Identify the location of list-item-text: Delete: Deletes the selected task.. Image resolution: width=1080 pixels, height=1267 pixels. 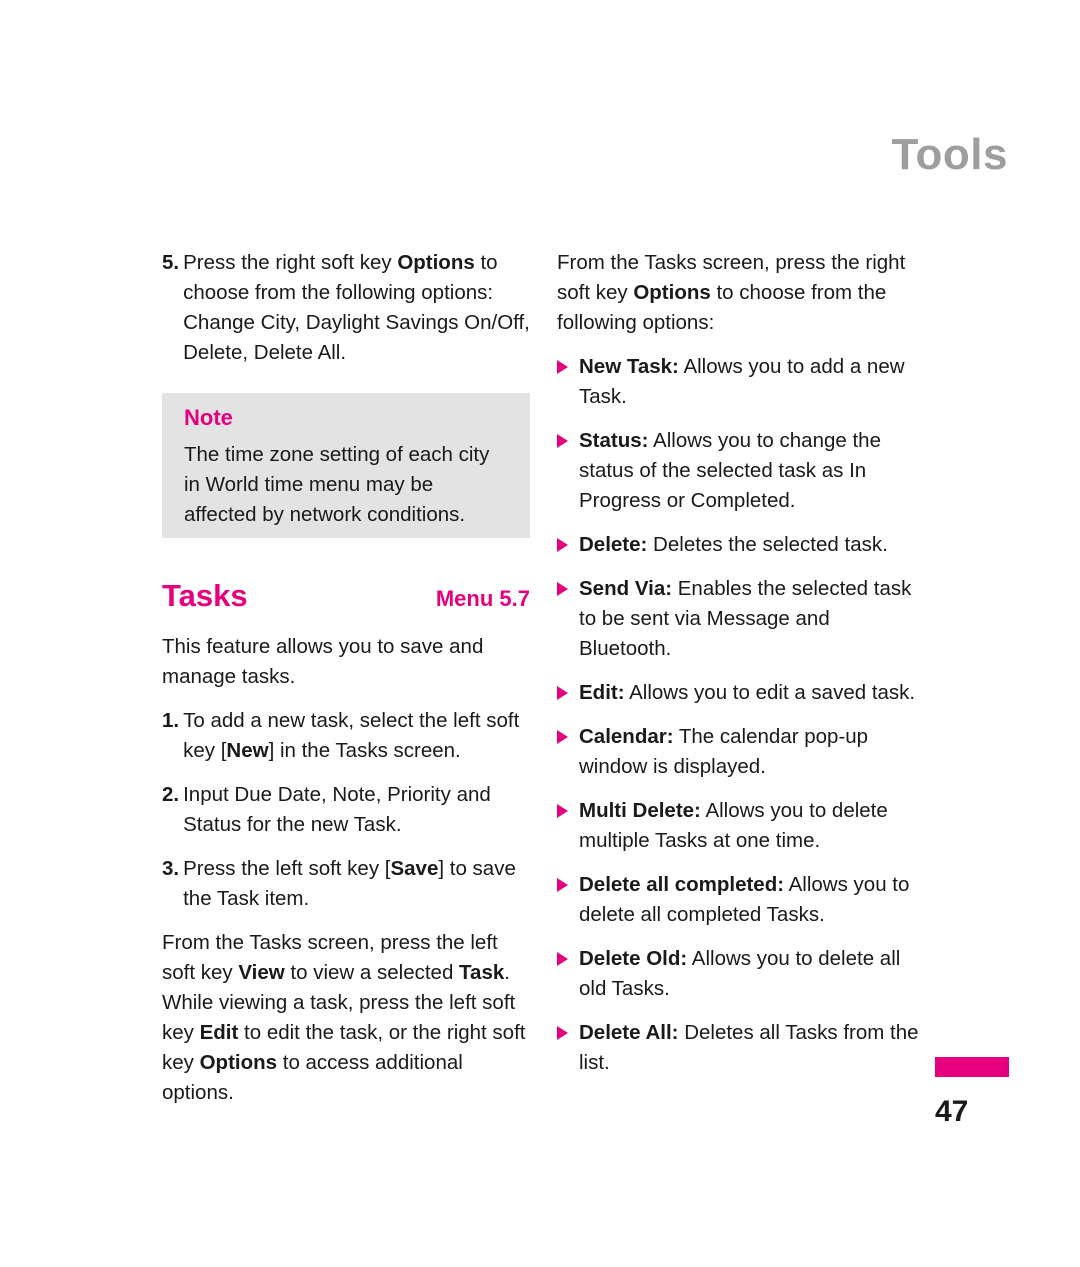
(752, 545).